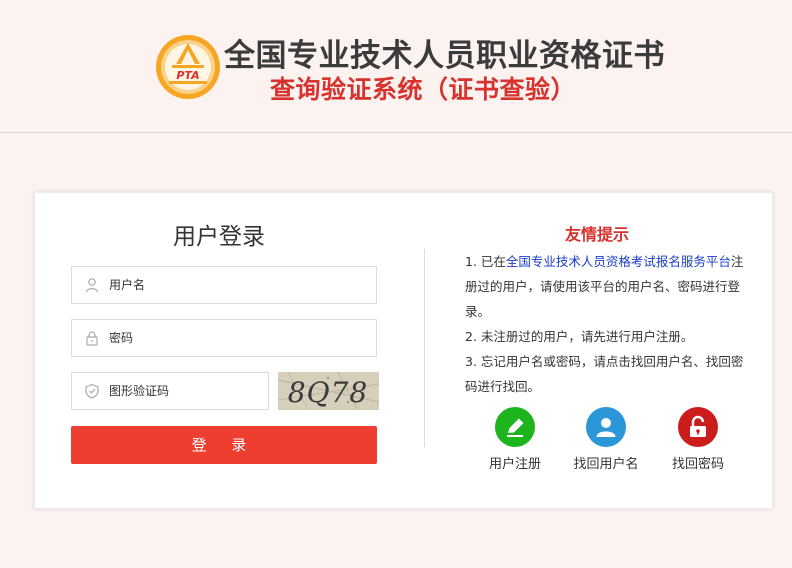 Image resolution: width=792 pixels, height=568 pixels. I want to click on svg-text: PTA, so click(187, 75).